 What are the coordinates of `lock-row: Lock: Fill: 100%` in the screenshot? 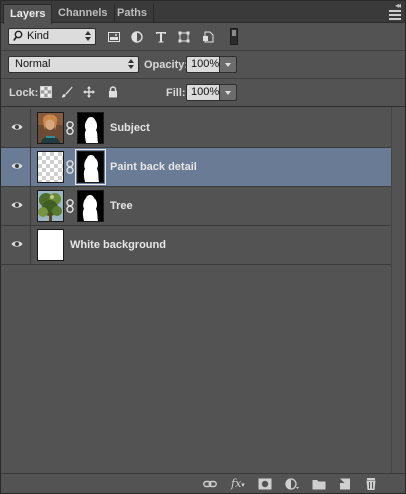 It's located at (203, 93).